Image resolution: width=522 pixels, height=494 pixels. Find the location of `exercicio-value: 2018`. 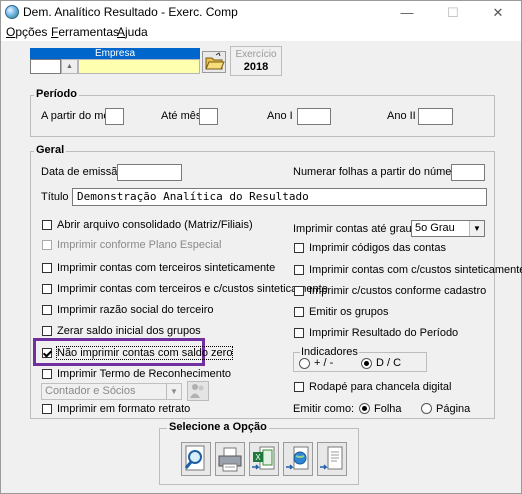

exercicio-value: 2018 is located at coordinates (256, 67).